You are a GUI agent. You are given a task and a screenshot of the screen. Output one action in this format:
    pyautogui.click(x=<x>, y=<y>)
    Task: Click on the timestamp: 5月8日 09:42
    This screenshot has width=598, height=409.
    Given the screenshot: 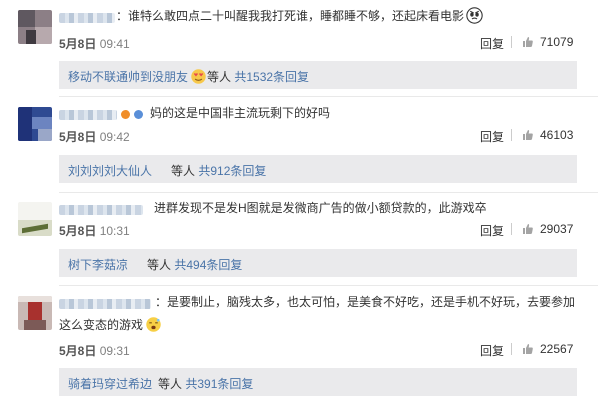 What is the action you would take?
    pyautogui.click(x=94, y=137)
    